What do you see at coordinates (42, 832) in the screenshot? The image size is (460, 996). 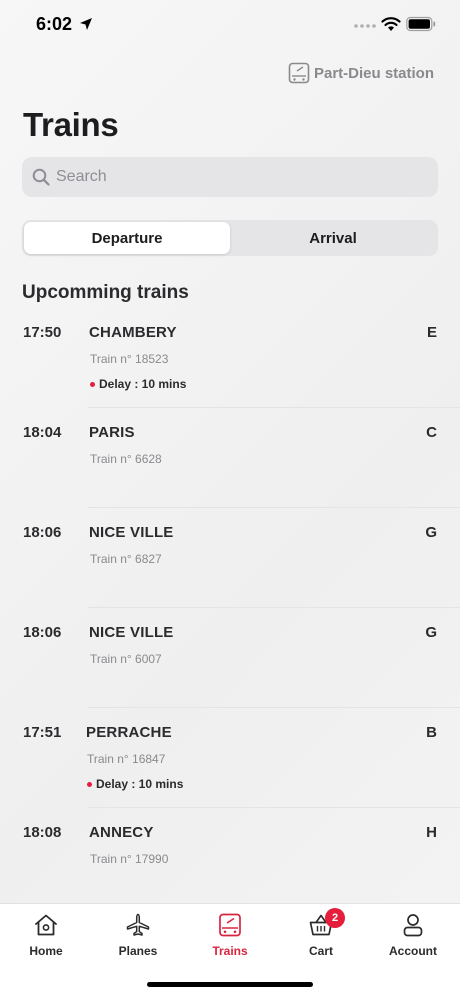 I see `train-time: 18:08` at bounding box center [42, 832].